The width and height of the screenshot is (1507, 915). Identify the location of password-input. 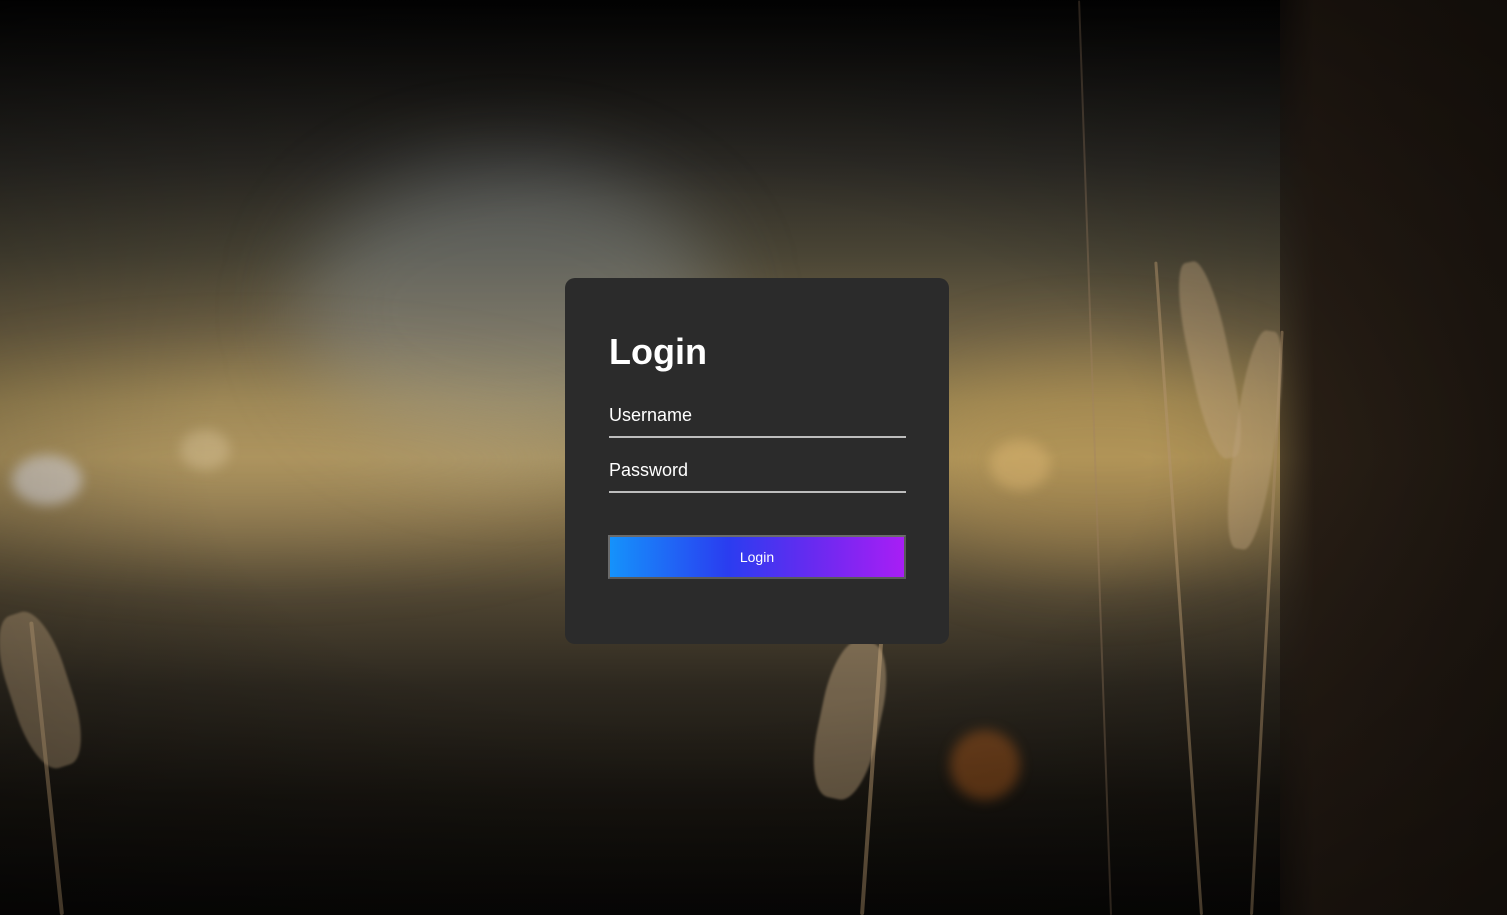
(757, 472).